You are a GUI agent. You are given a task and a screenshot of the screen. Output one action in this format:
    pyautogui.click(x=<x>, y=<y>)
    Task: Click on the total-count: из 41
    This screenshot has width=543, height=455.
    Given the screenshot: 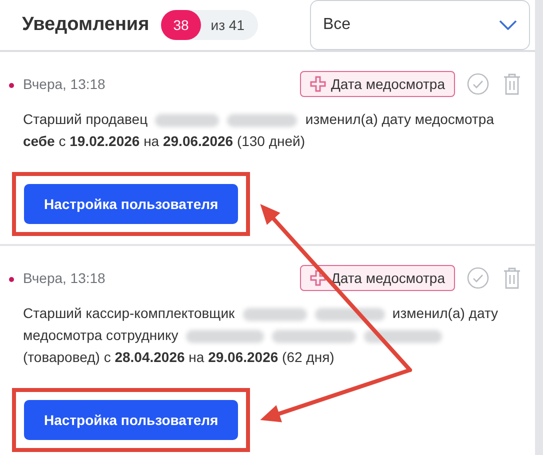 What is the action you would take?
    pyautogui.click(x=228, y=25)
    